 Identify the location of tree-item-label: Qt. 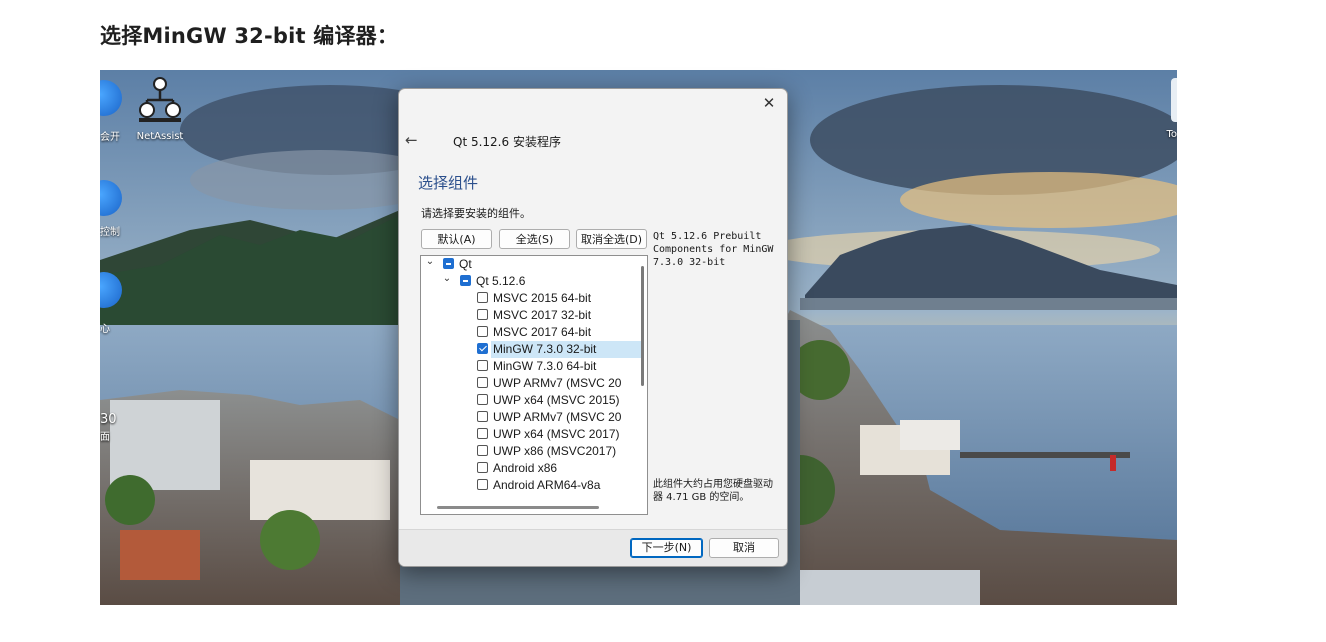
(465, 264).